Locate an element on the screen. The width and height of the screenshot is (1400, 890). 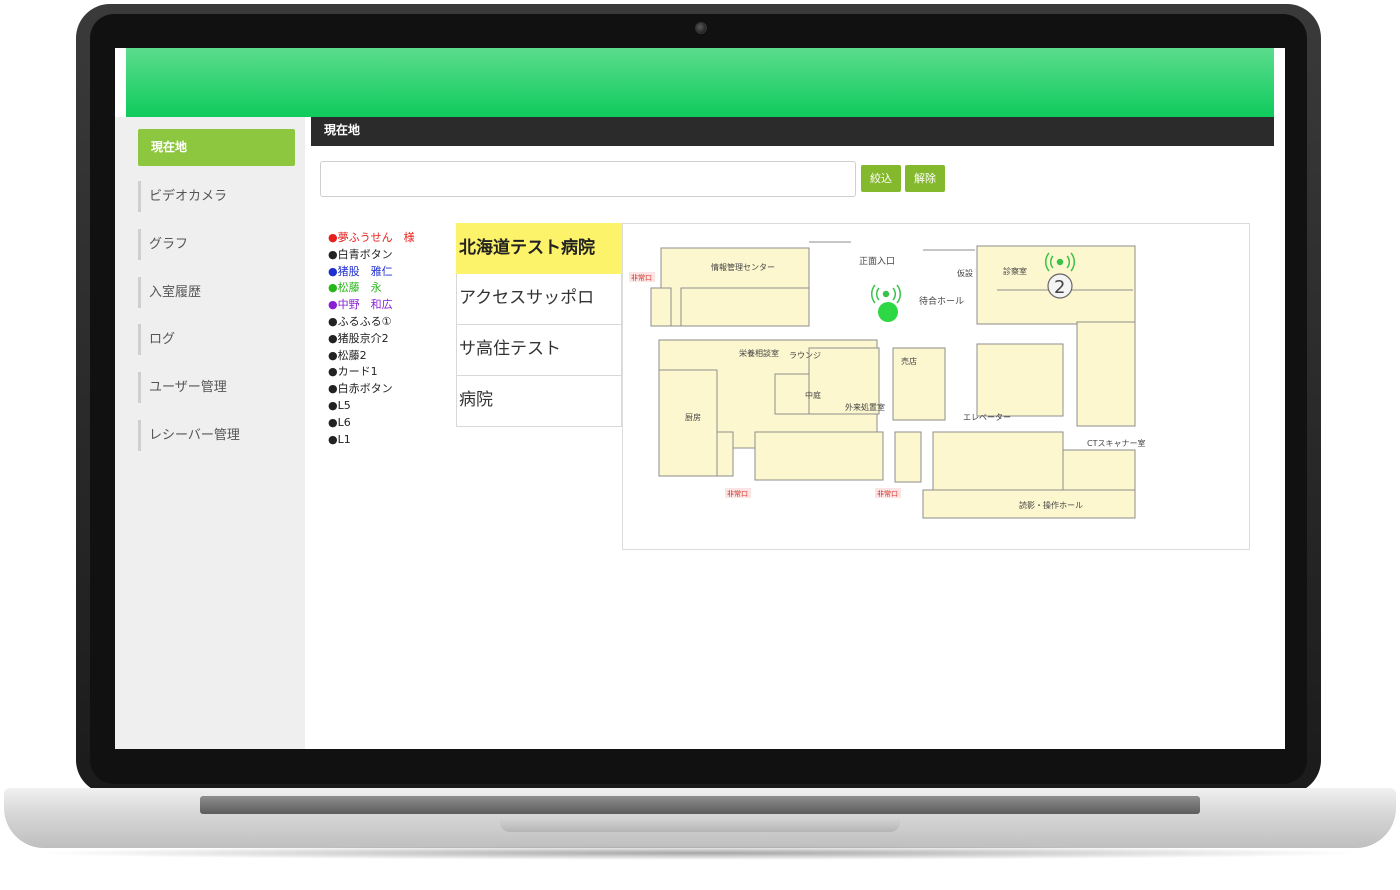
map-label-kitchen: 厨房 is located at coordinates (693, 417).